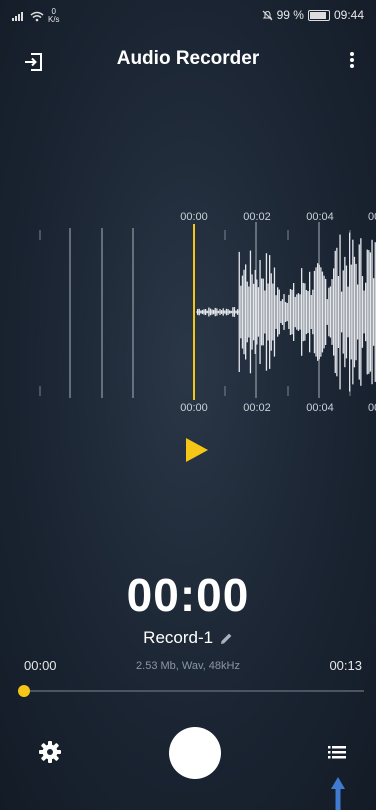 This screenshot has height=810, width=376. Describe the element at coordinates (194, 691) in the screenshot. I see `seek-bar` at that location.